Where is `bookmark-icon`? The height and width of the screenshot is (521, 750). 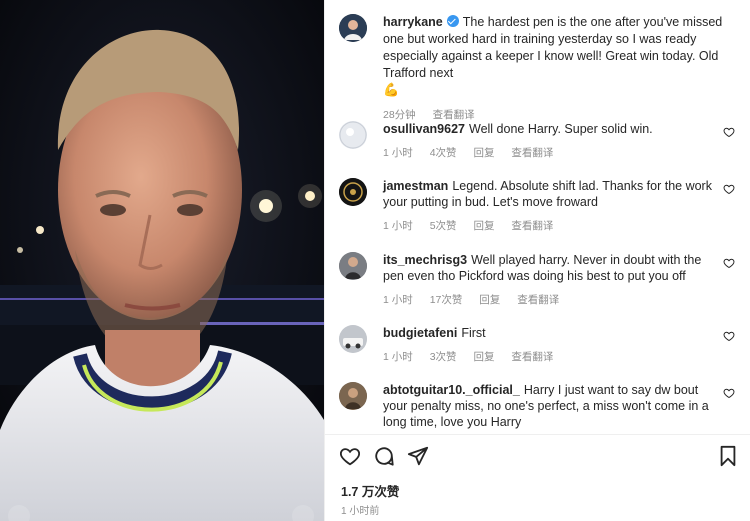 bookmark-icon is located at coordinates (728, 456).